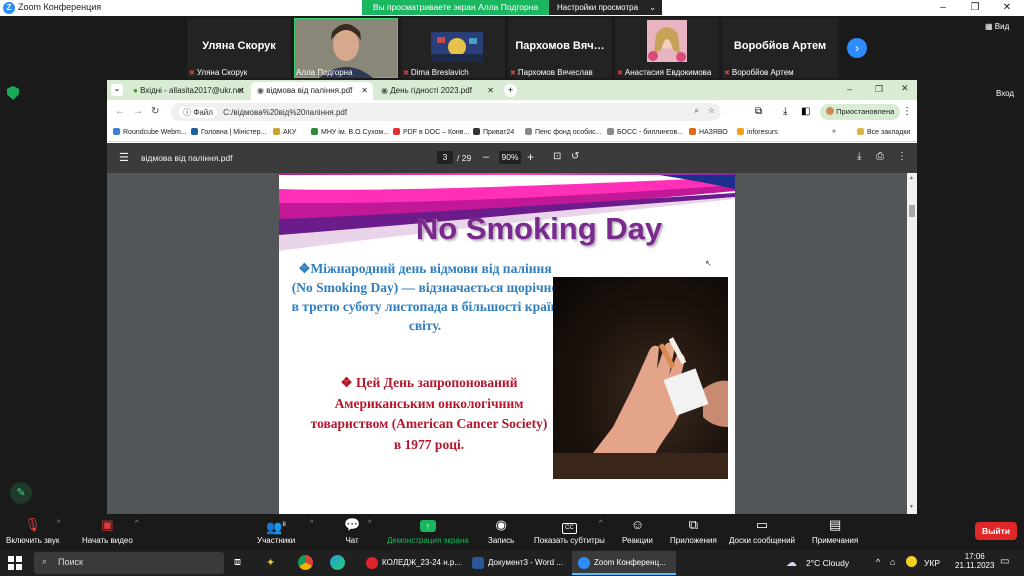 The height and width of the screenshot is (576, 1024). What do you see at coordinates (510, 157) in the screenshot?
I see `zoom-level-input: 90%` at bounding box center [510, 157].